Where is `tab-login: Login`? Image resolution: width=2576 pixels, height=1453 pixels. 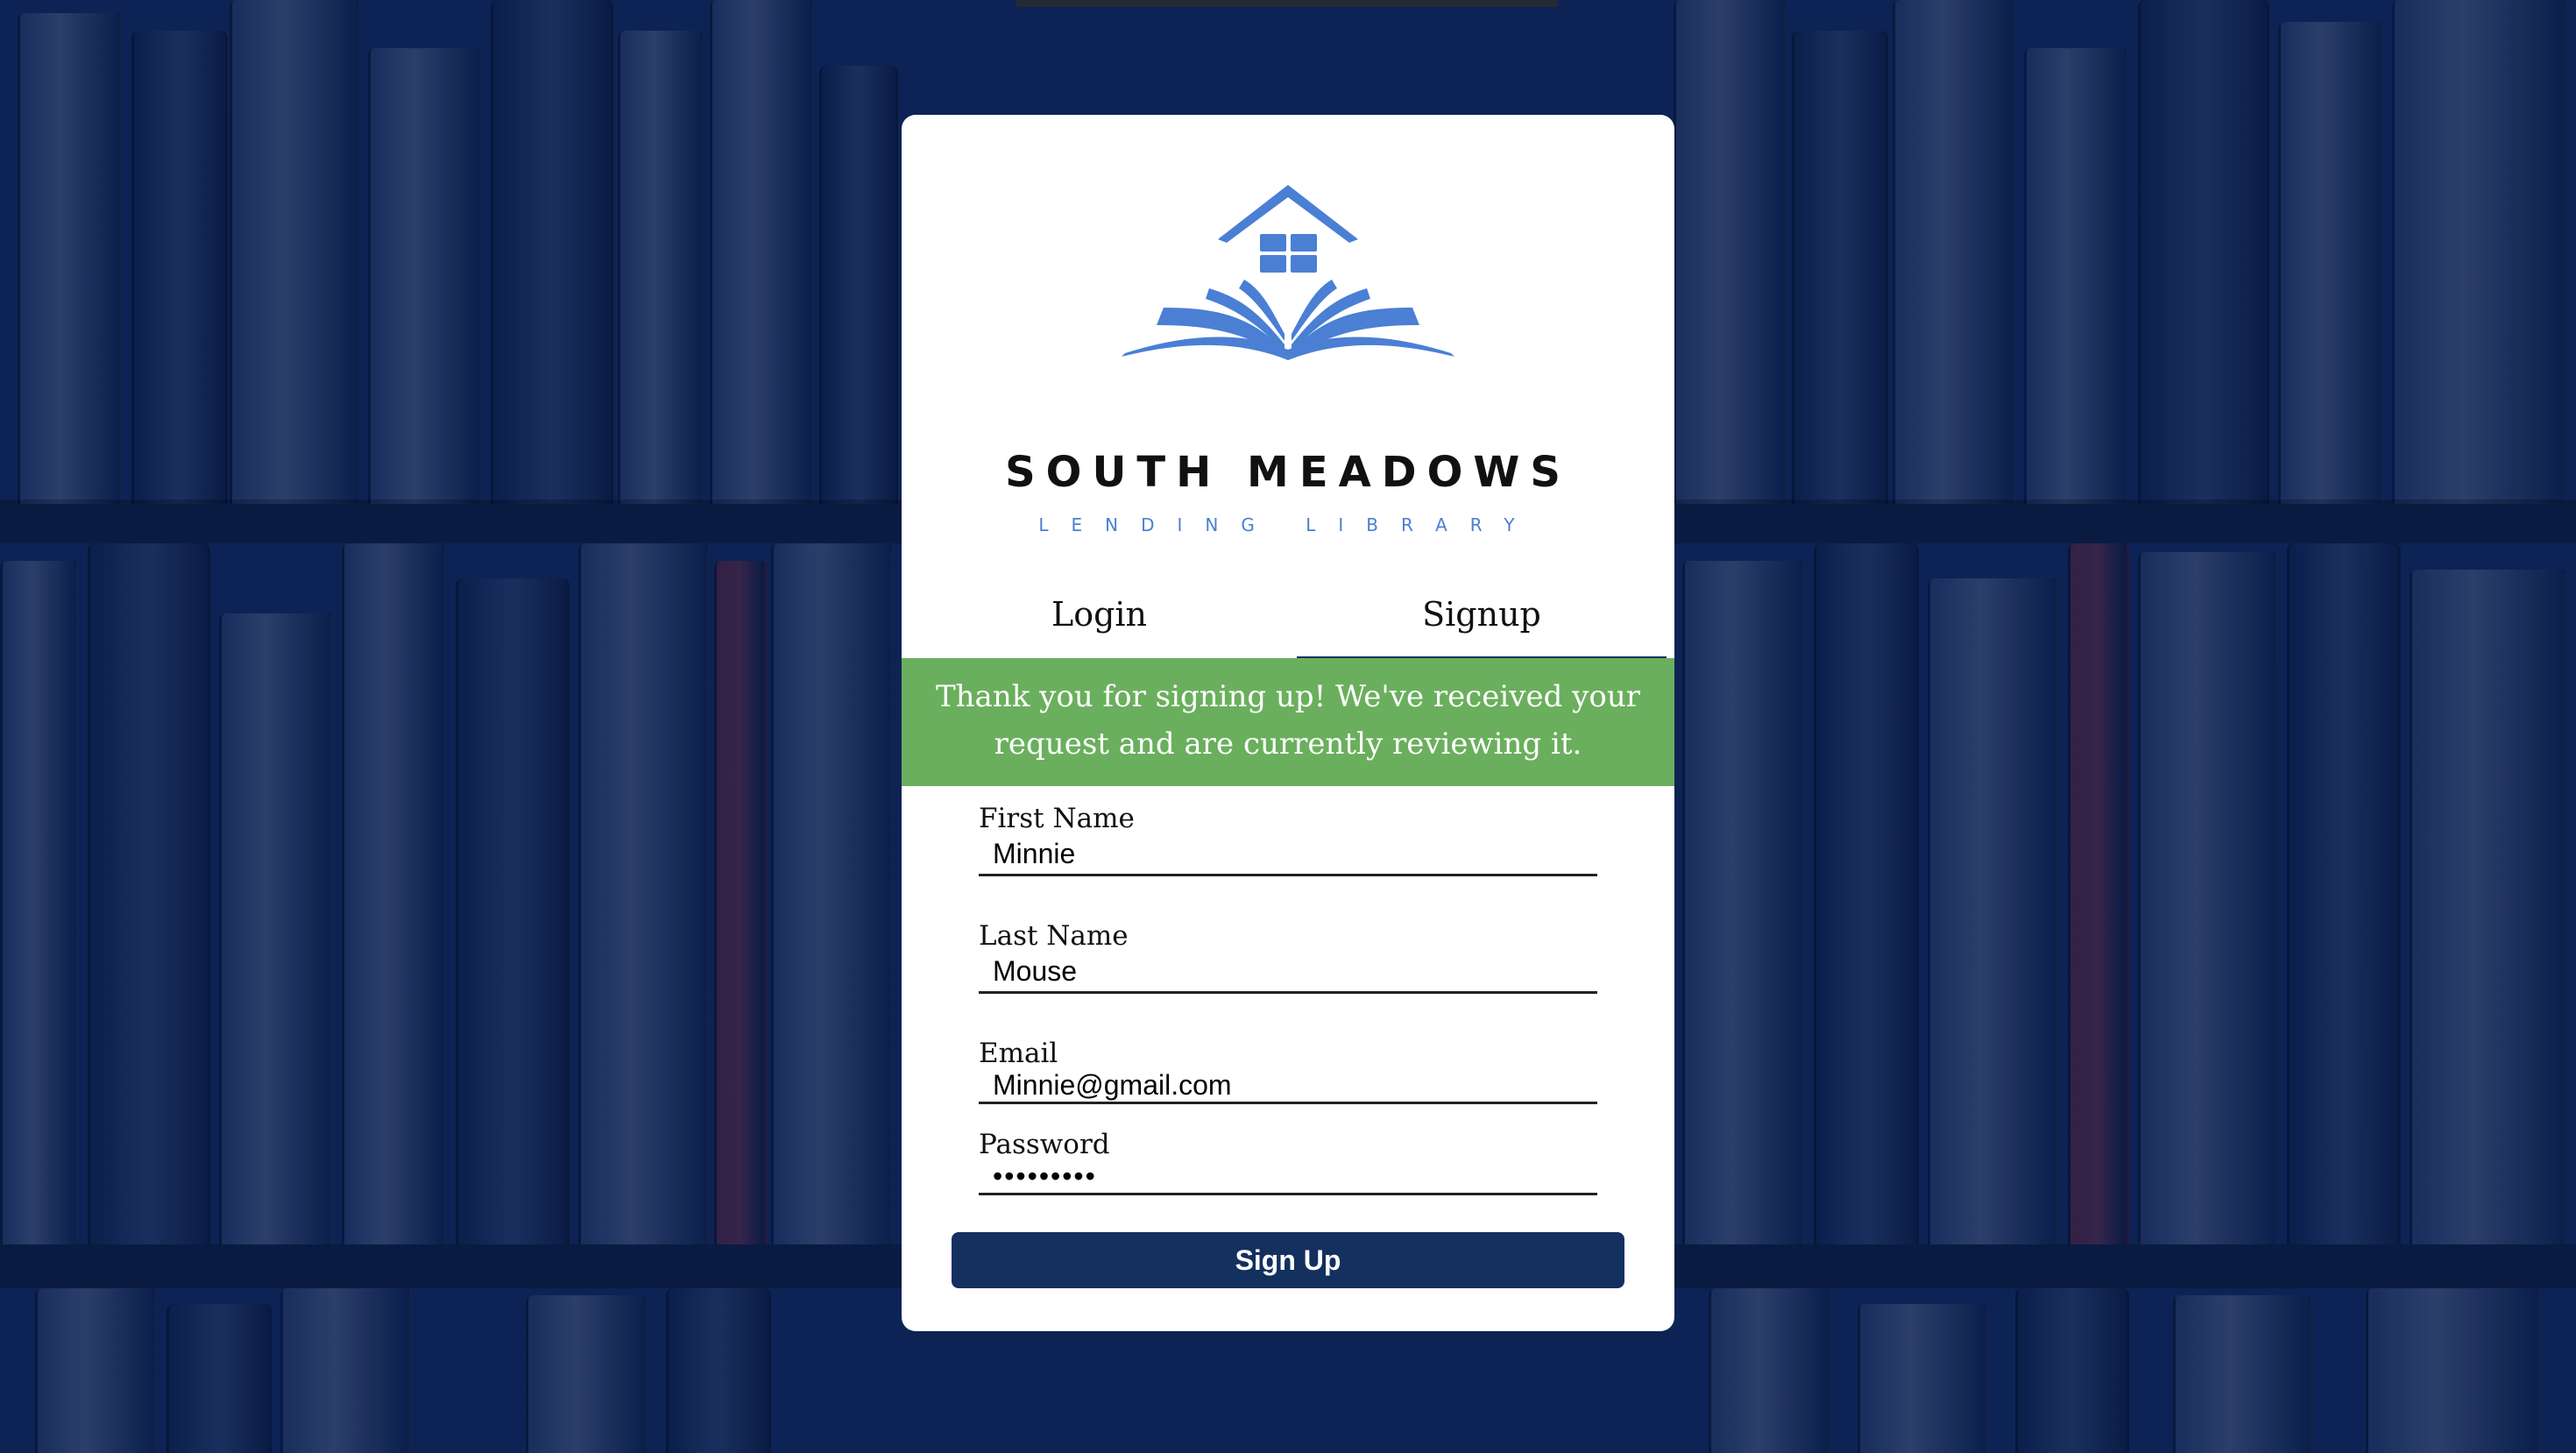
tab-login: Login is located at coordinates (1099, 608).